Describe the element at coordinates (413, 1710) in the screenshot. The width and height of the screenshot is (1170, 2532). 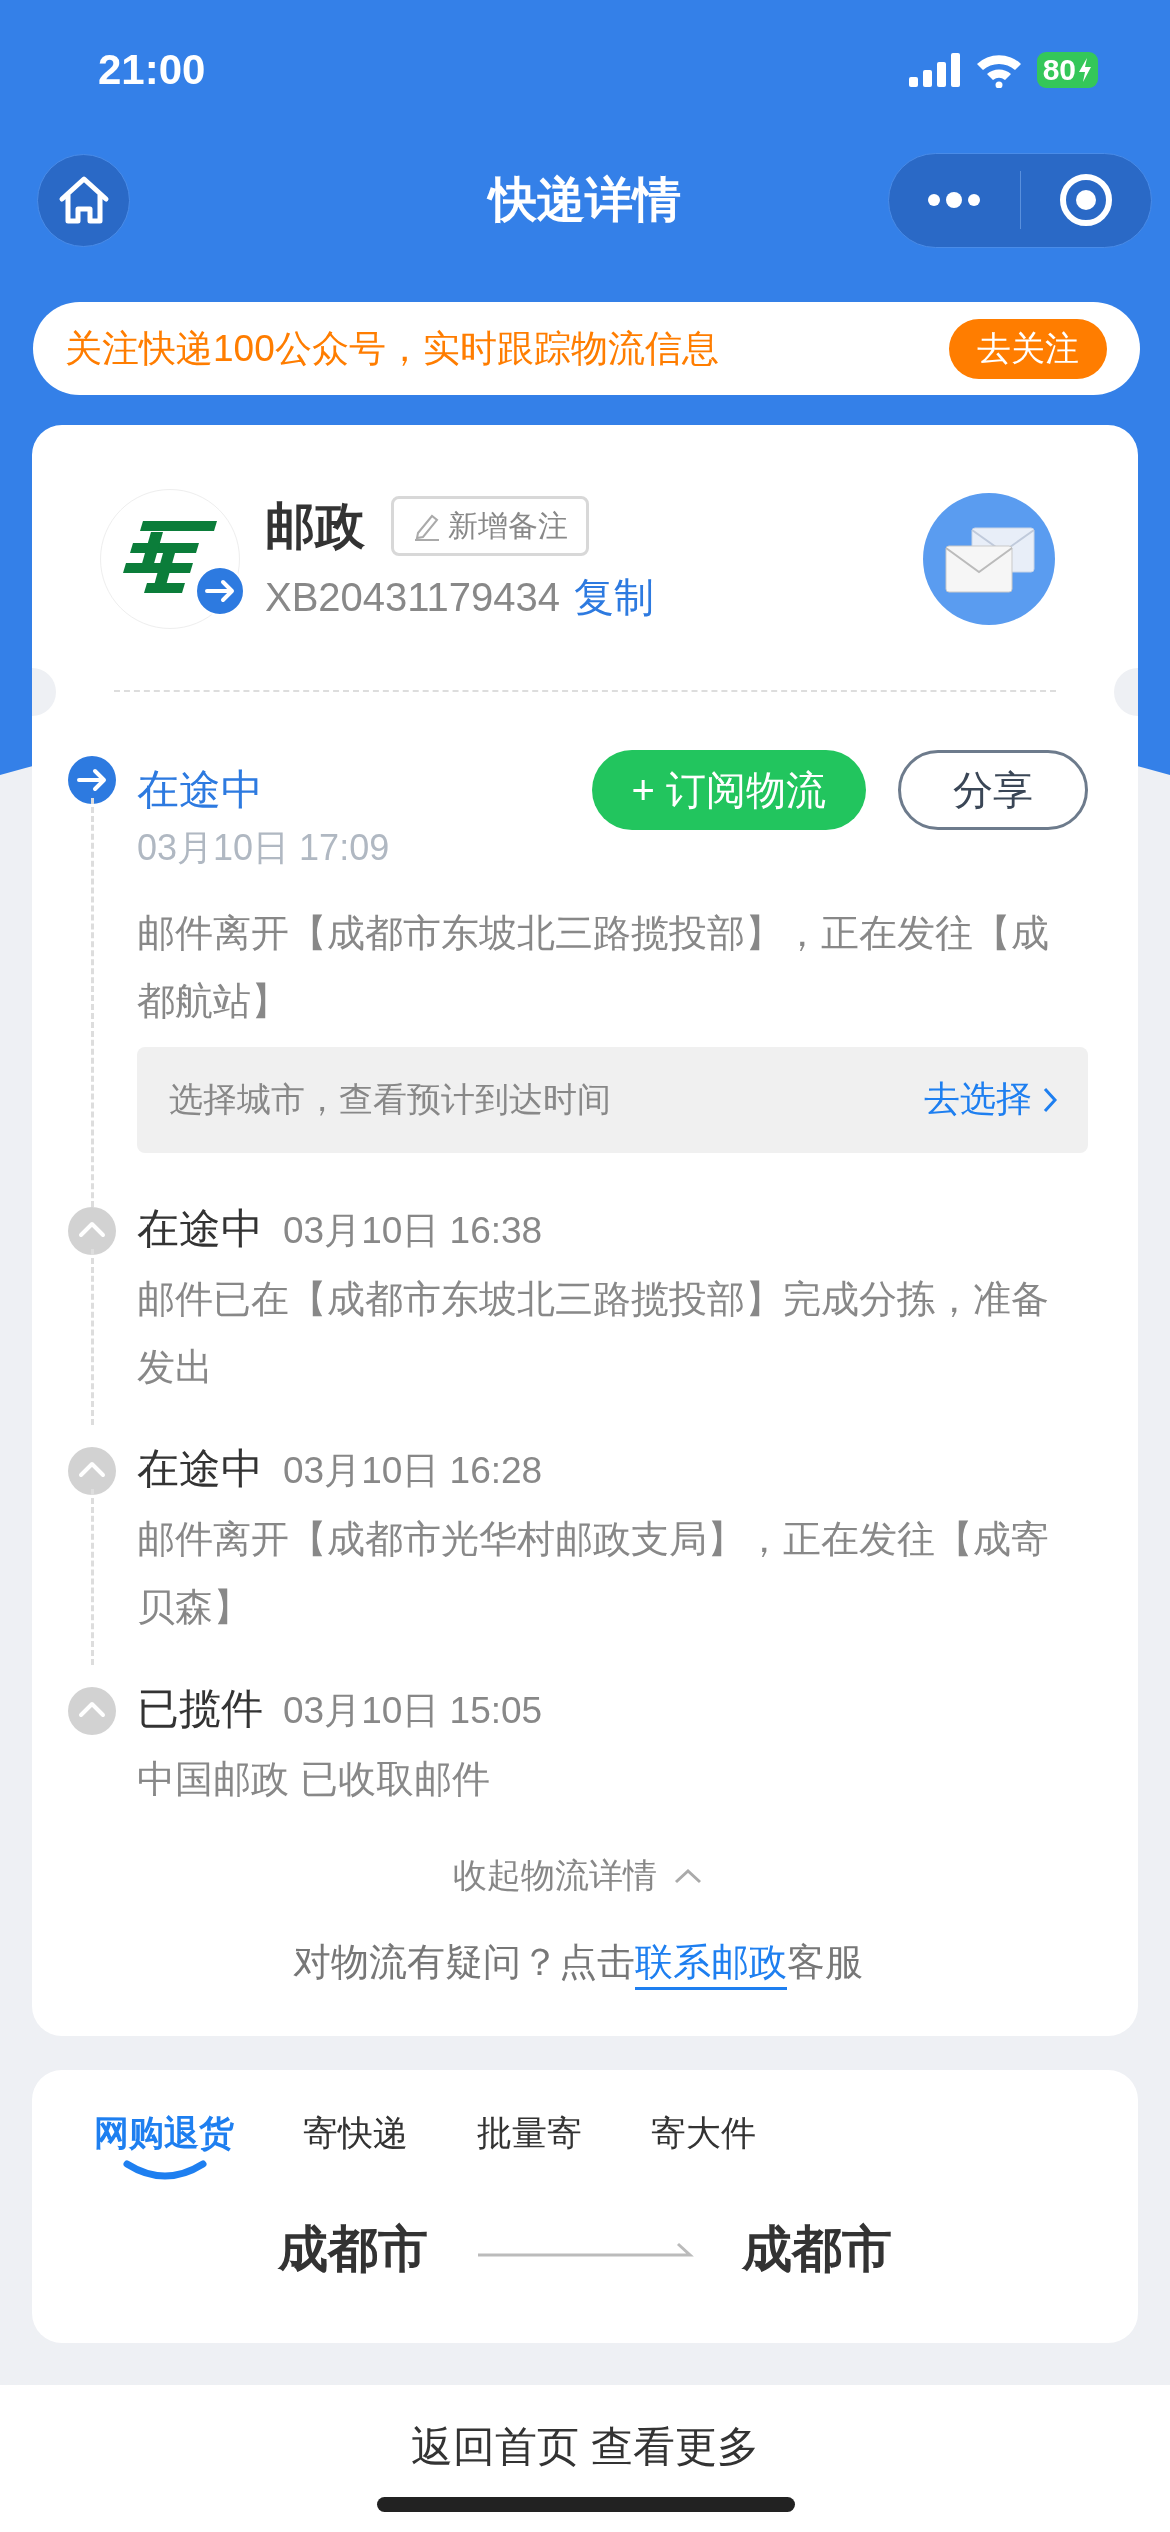
I see `event-time: 03月10日 15:05` at that location.